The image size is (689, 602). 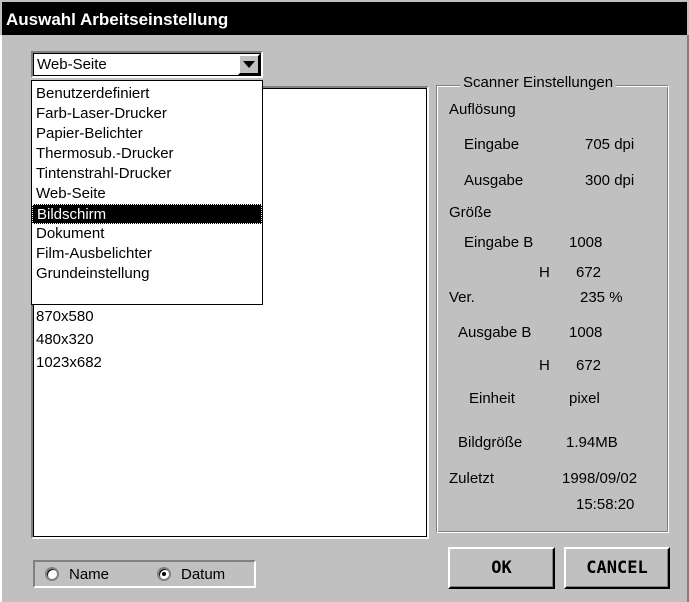 What do you see at coordinates (592, 442) in the screenshot?
I see `image-size-value: 1.94MB` at bounding box center [592, 442].